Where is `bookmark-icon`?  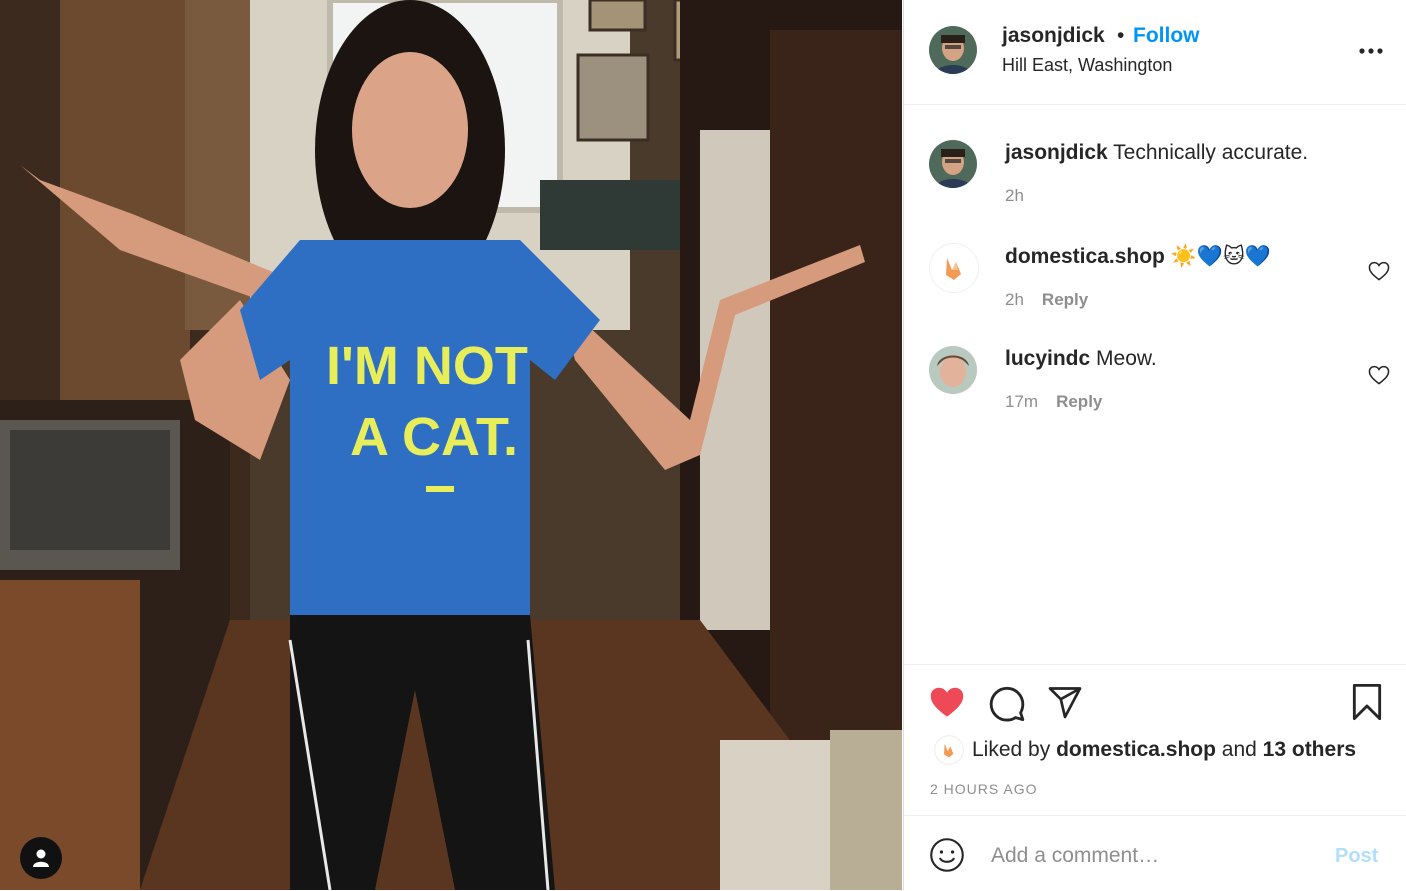 bookmark-icon is located at coordinates (1367, 702).